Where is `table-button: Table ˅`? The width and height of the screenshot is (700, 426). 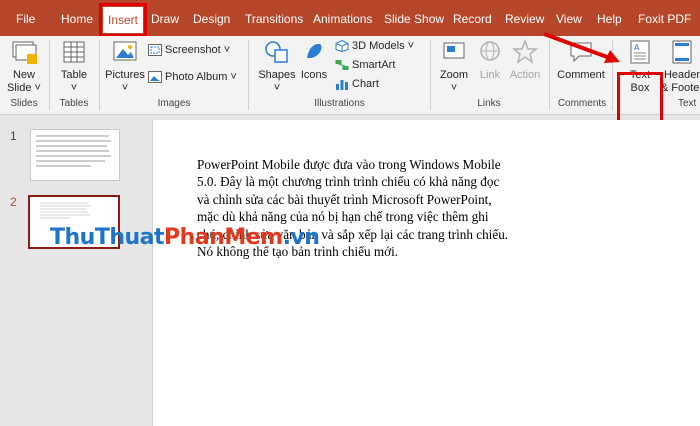 table-button: Table ˅ is located at coordinates (74, 66).